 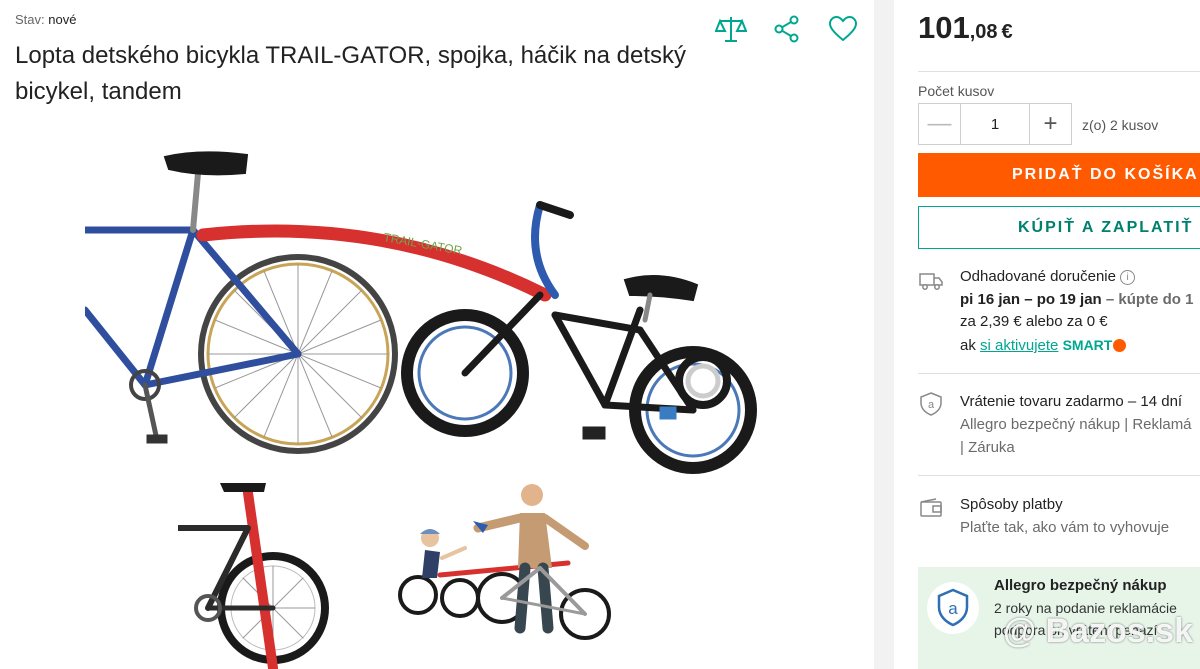 What do you see at coordinates (30, 19) in the screenshot?
I see `condition-label-text: Stav:` at bounding box center [30, 19].